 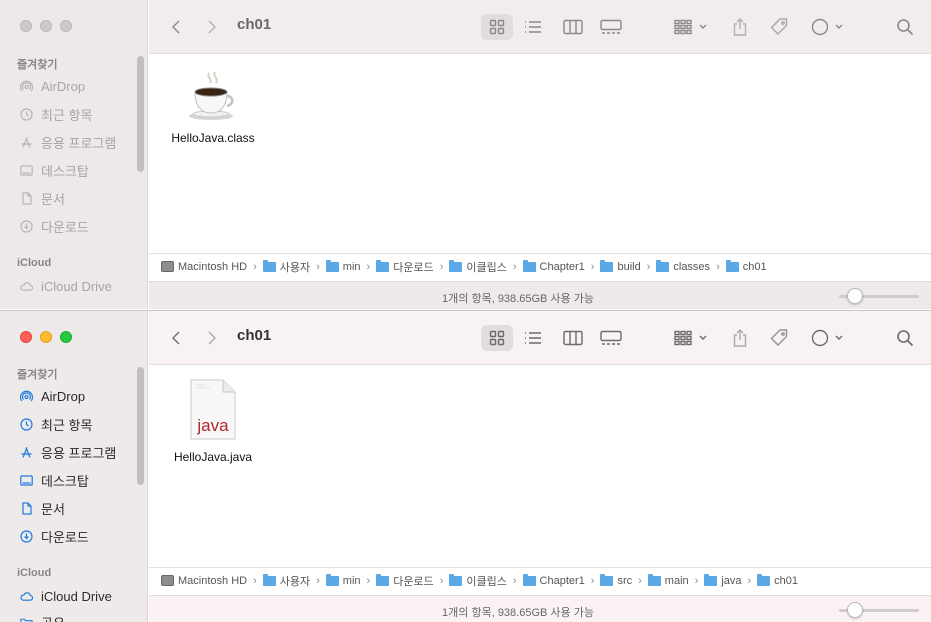 I want to click on sidebar-item-label: iCloud Drive, so click(x=76, y=286).